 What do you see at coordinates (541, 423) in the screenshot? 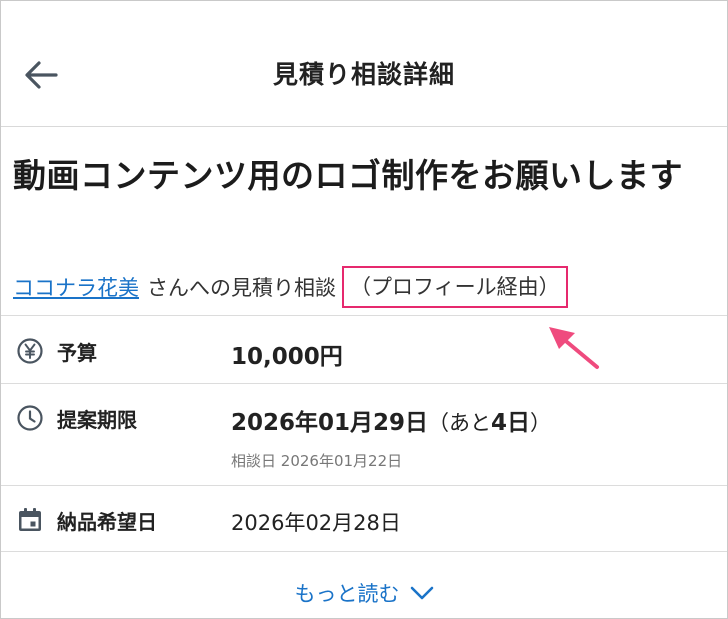
I see `remaining-suffix: ）` at bounding box center [541, 423].